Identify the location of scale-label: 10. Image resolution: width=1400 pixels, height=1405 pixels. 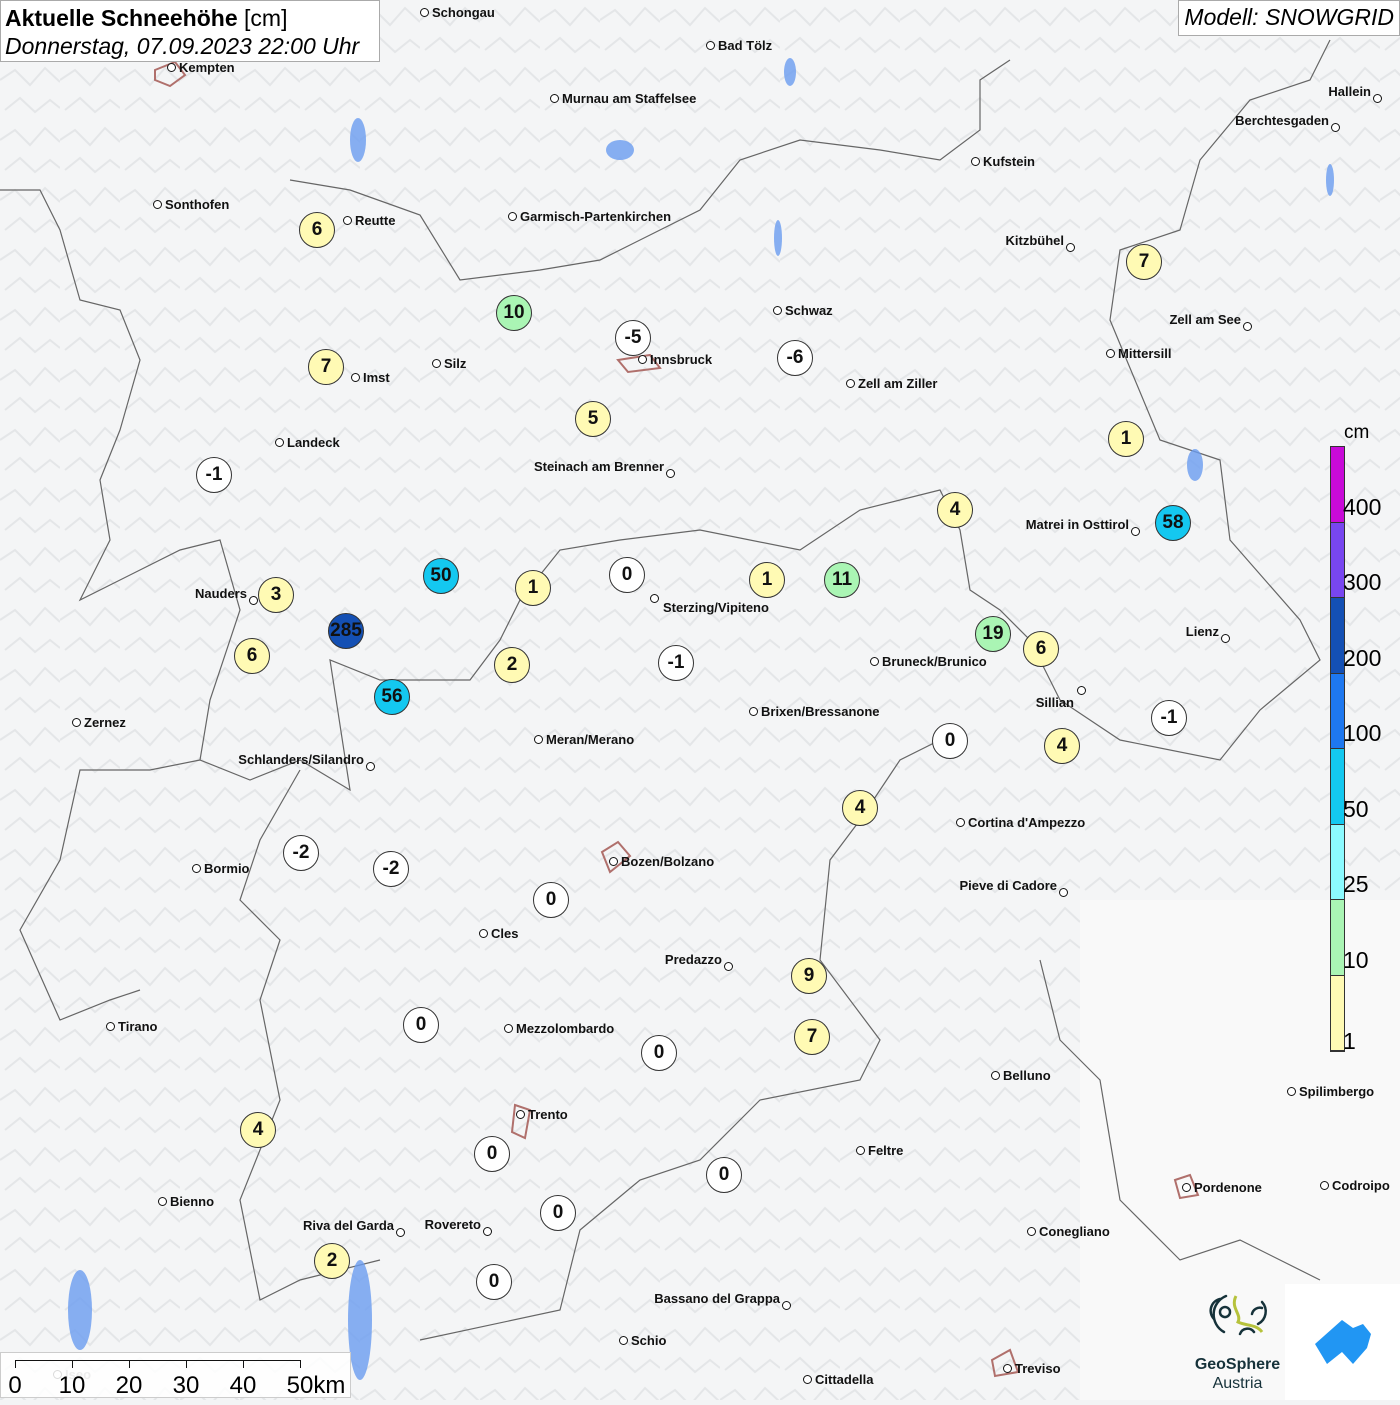
(72, 1385).